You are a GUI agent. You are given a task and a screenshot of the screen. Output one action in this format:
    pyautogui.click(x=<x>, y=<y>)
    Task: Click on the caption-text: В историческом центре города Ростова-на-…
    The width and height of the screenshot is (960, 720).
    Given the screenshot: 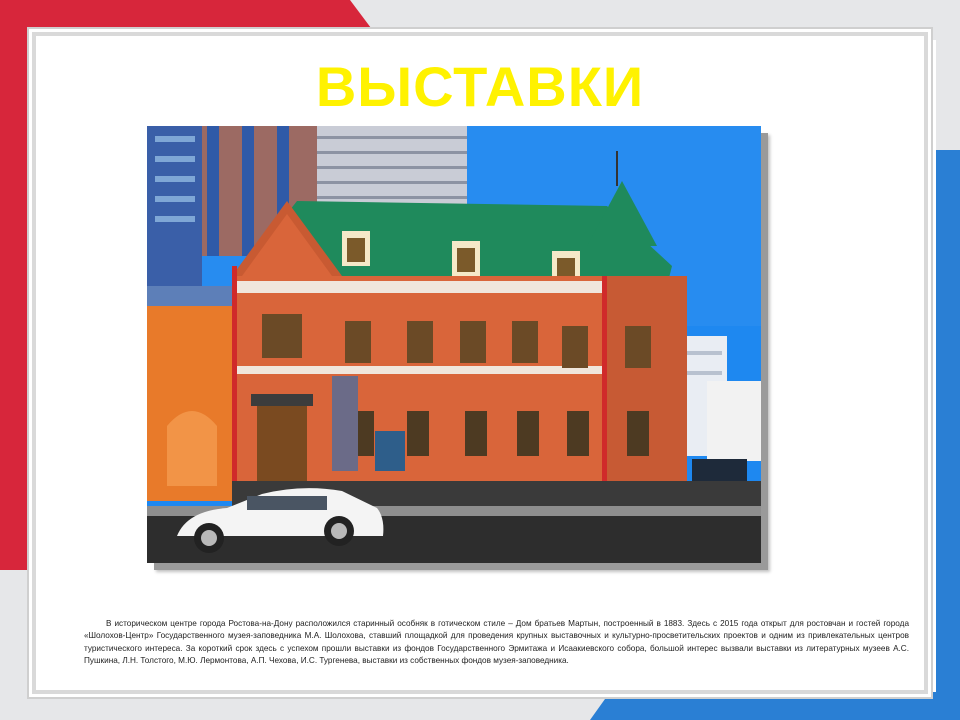 What is the action you would take?
    pyautogui.click(x=496, y=642)
    